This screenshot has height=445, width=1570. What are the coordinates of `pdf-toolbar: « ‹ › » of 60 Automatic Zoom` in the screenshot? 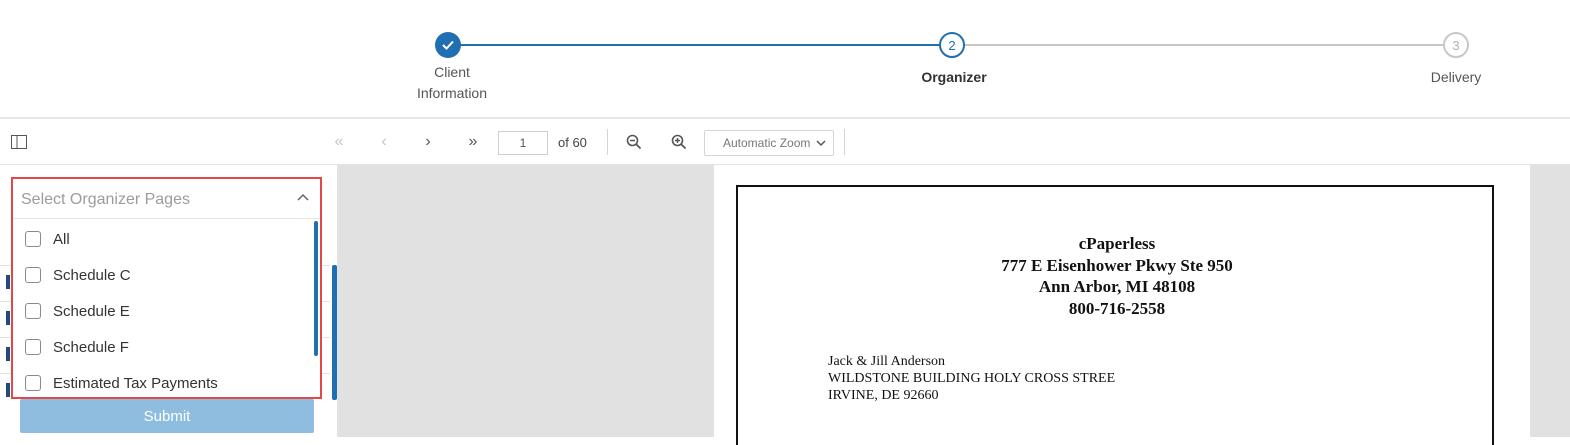 It's located at (785, 142).